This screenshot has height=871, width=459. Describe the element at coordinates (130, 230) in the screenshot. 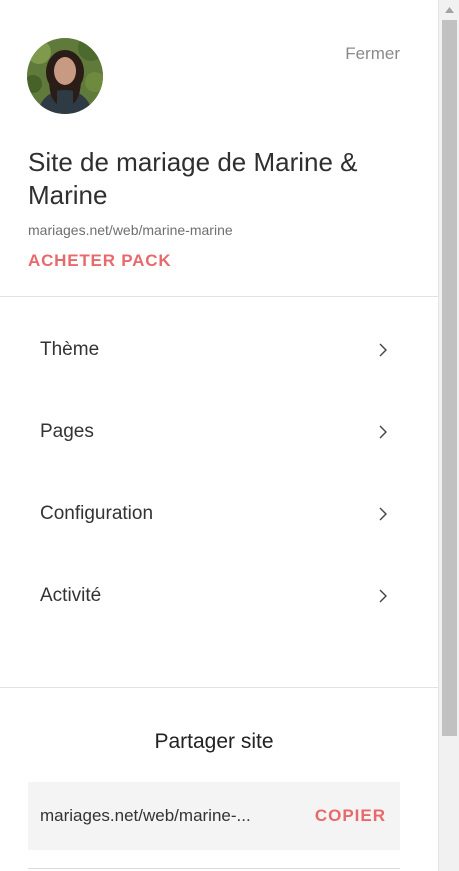

I see `site-url: mariages.net/web/marine-marine` at that location.